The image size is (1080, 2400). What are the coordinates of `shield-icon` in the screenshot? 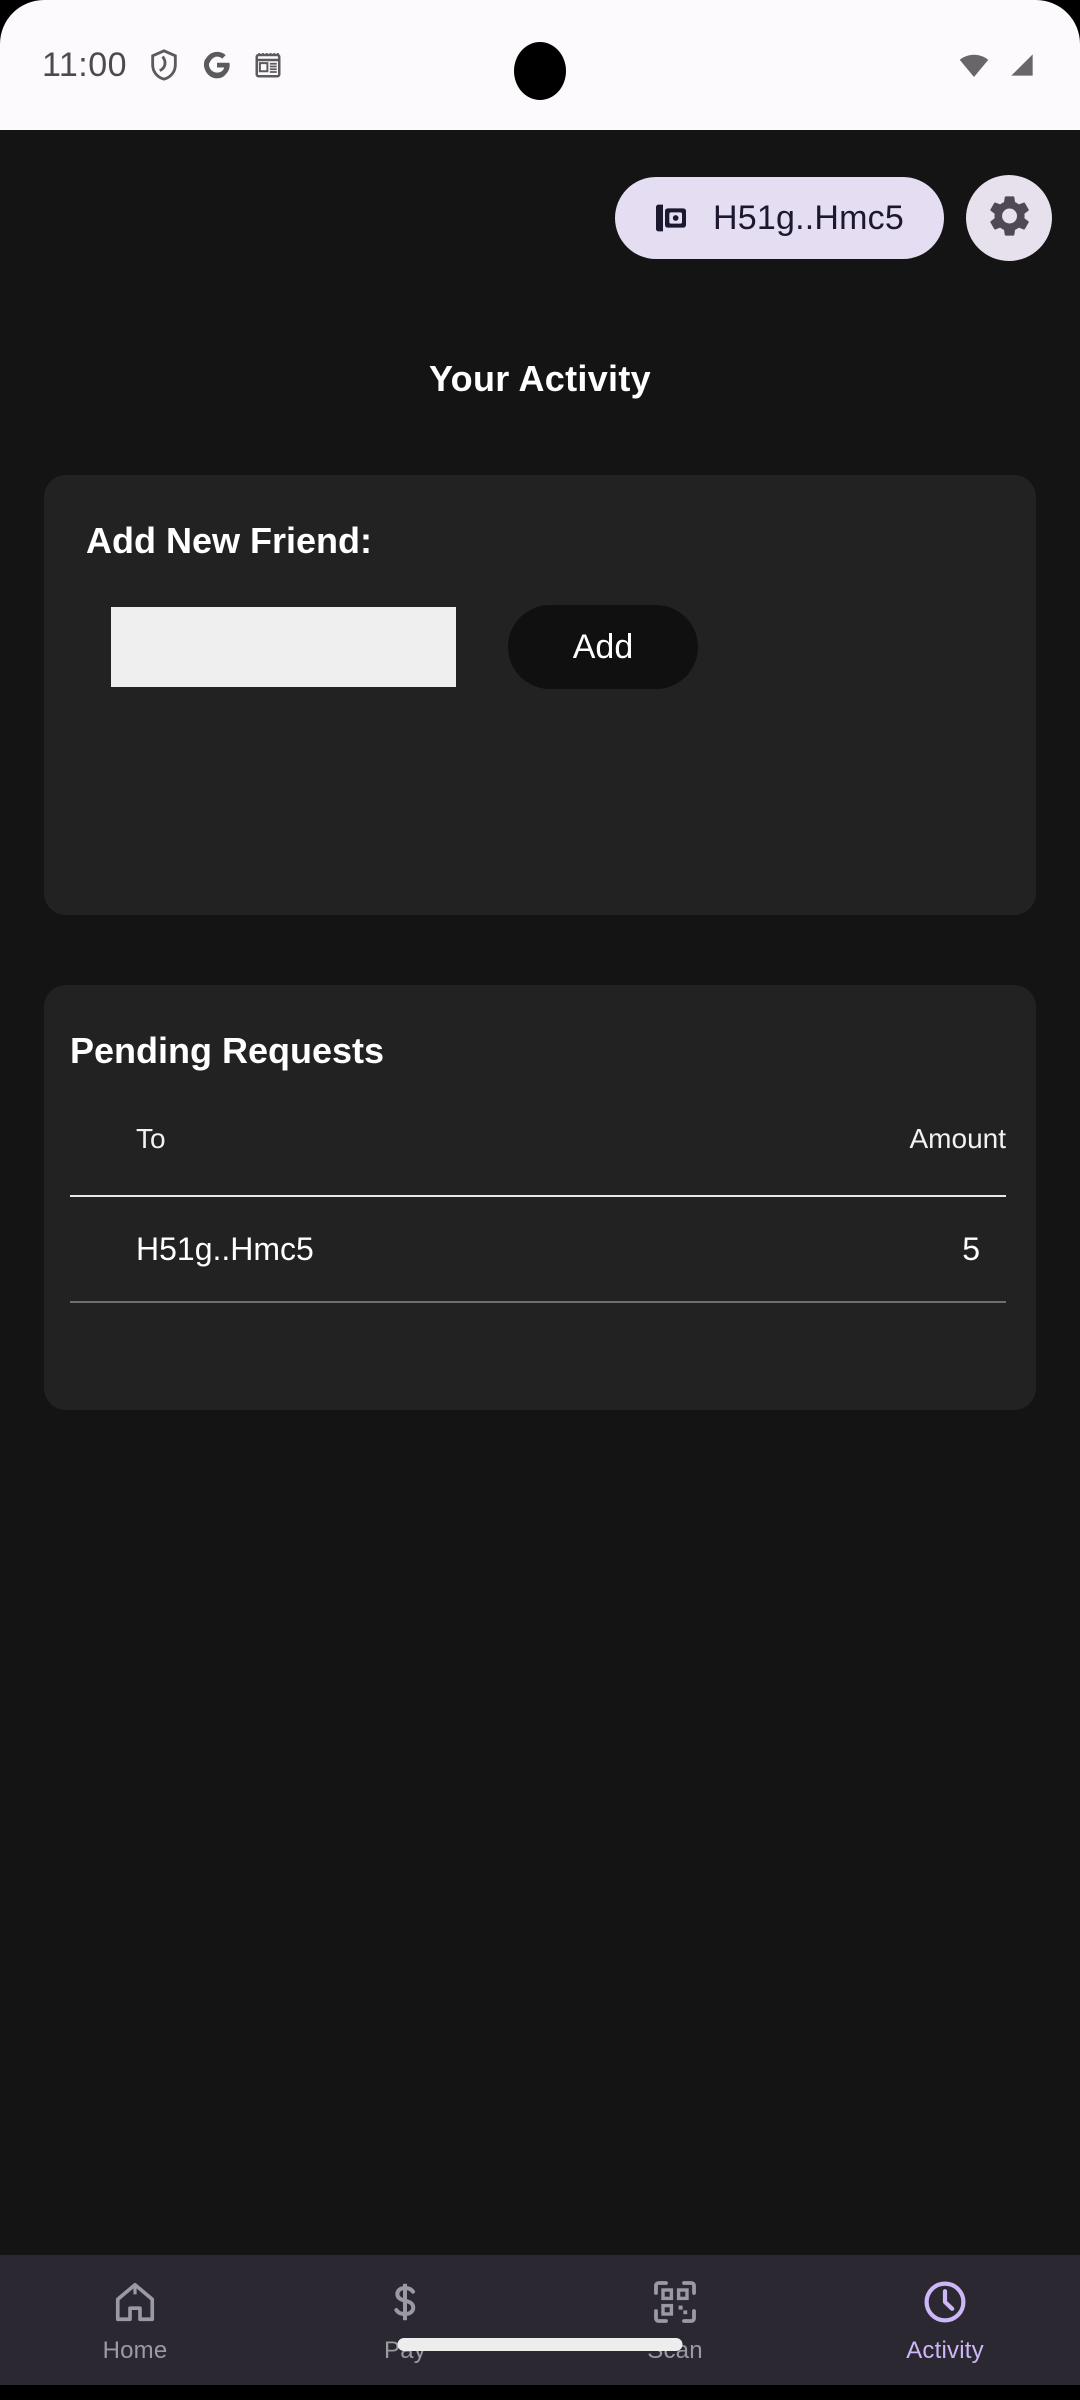 It's located at (164, 65).